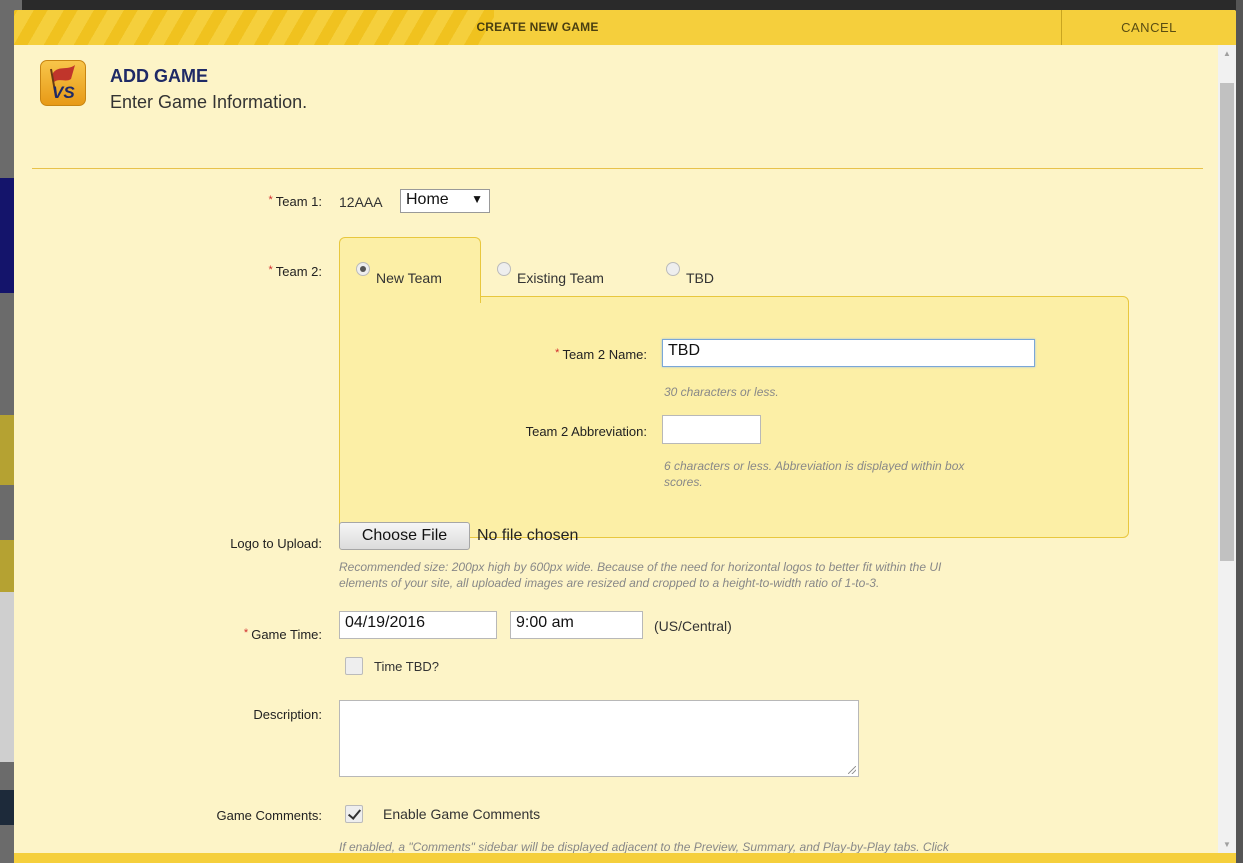 This screenshot has width=1243, height=863. What do you see at coordinates (461, 814) in the screenshot?
I see `enable-comments-label: Enable Game Comments` at bounding box center [461, 814].